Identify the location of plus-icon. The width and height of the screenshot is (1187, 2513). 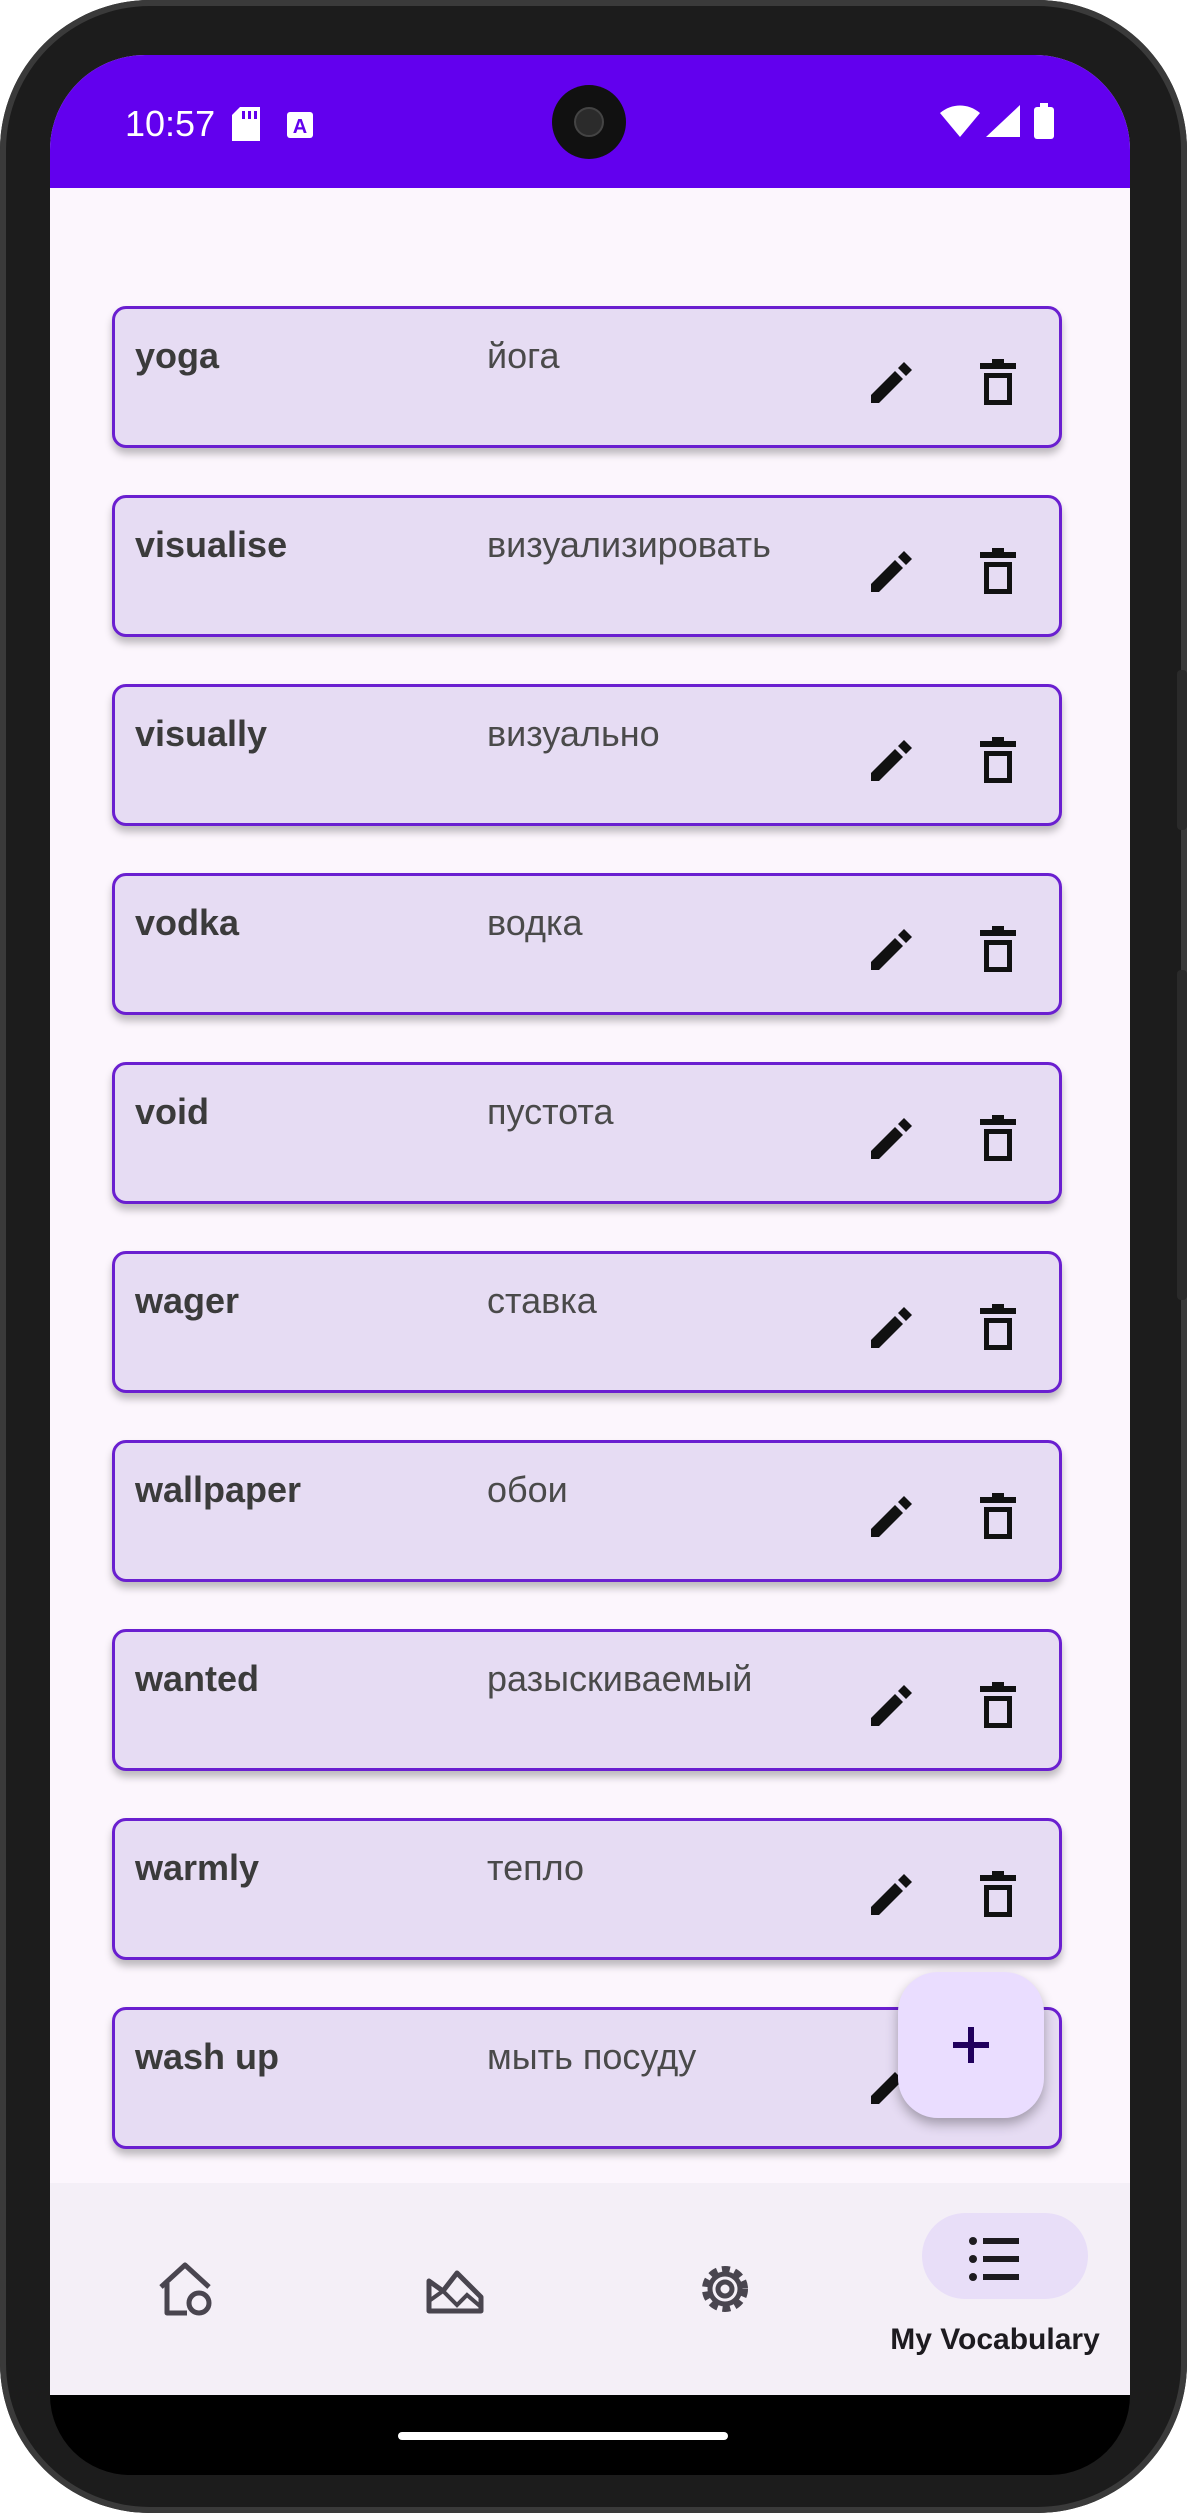
(971, 2045).